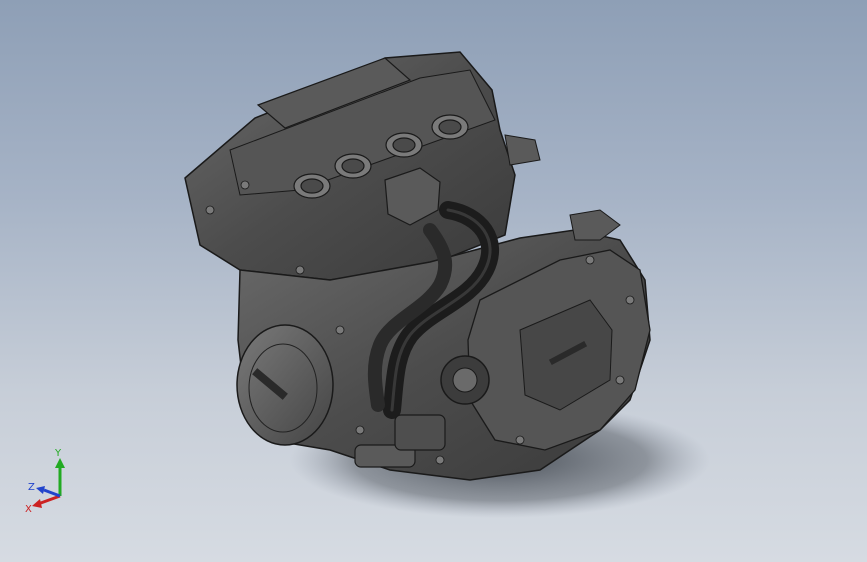  I want to click on engine-mount-rear, so click(595, 225).